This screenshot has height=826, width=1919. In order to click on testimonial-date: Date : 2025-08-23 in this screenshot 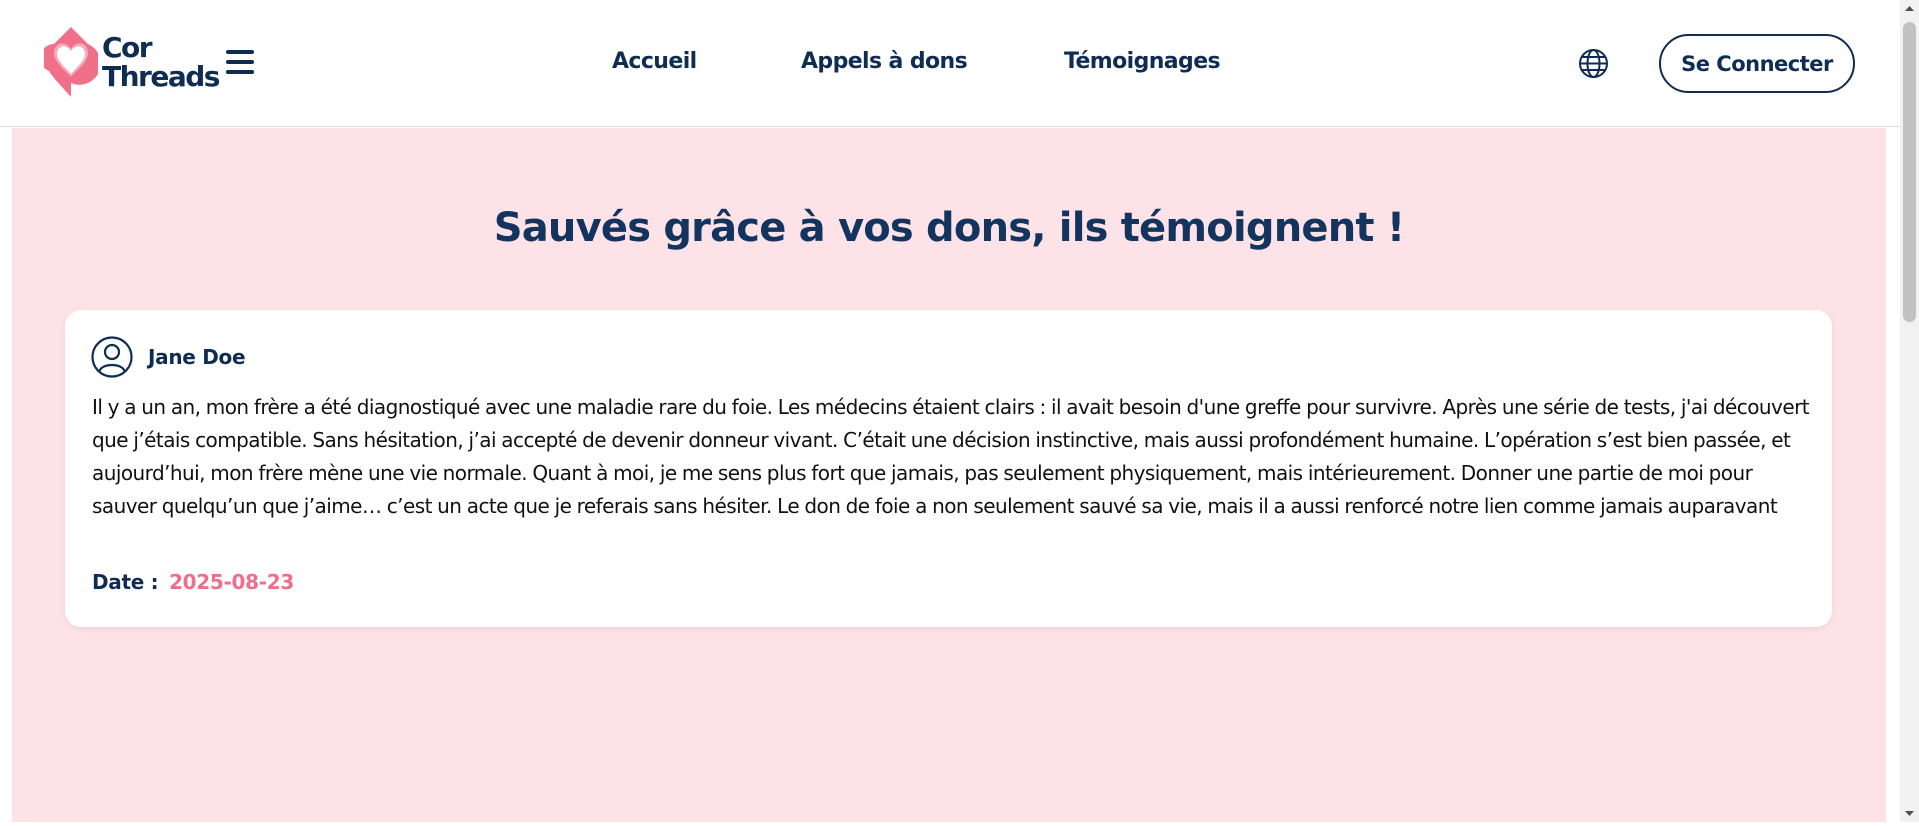, I will do `click(193, 582)`.